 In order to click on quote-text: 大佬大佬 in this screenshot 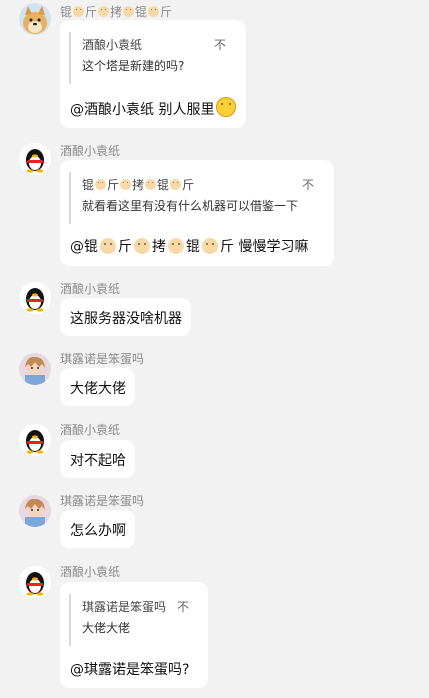, I will do `click(106, 628)`.